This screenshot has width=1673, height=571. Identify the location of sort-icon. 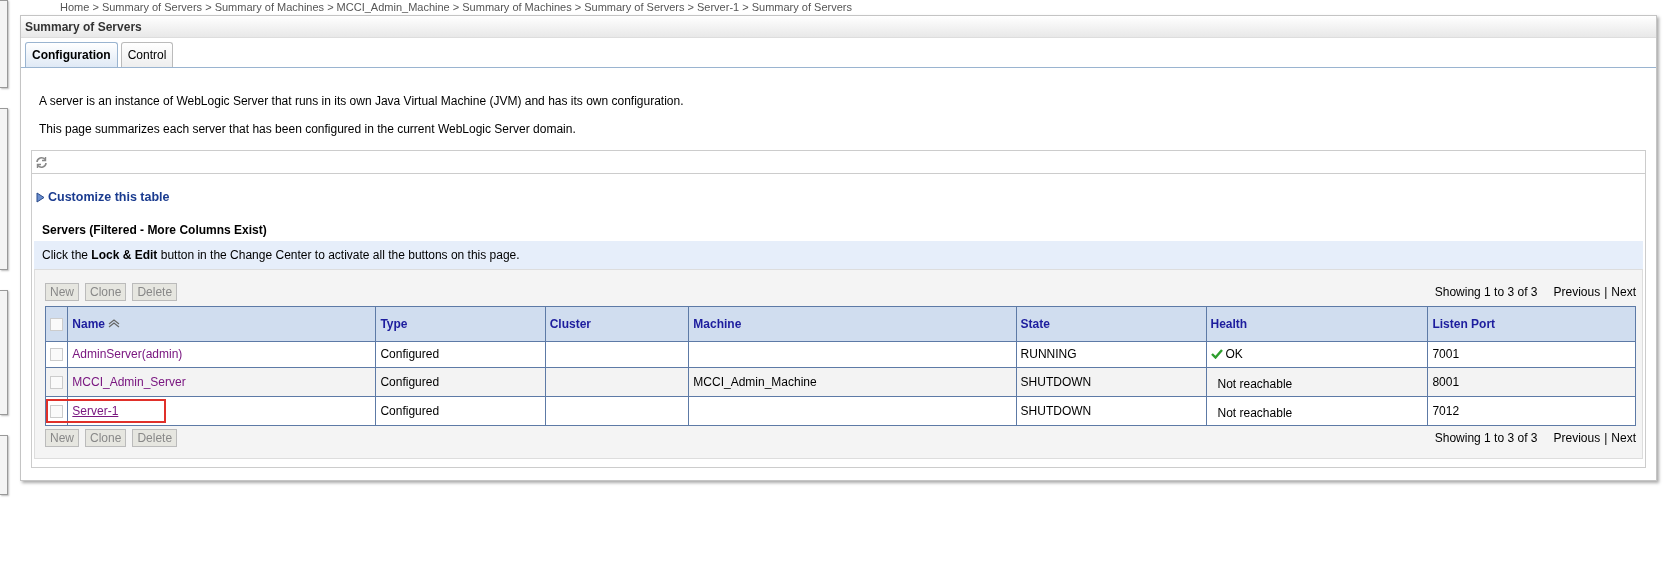
(114, 324).